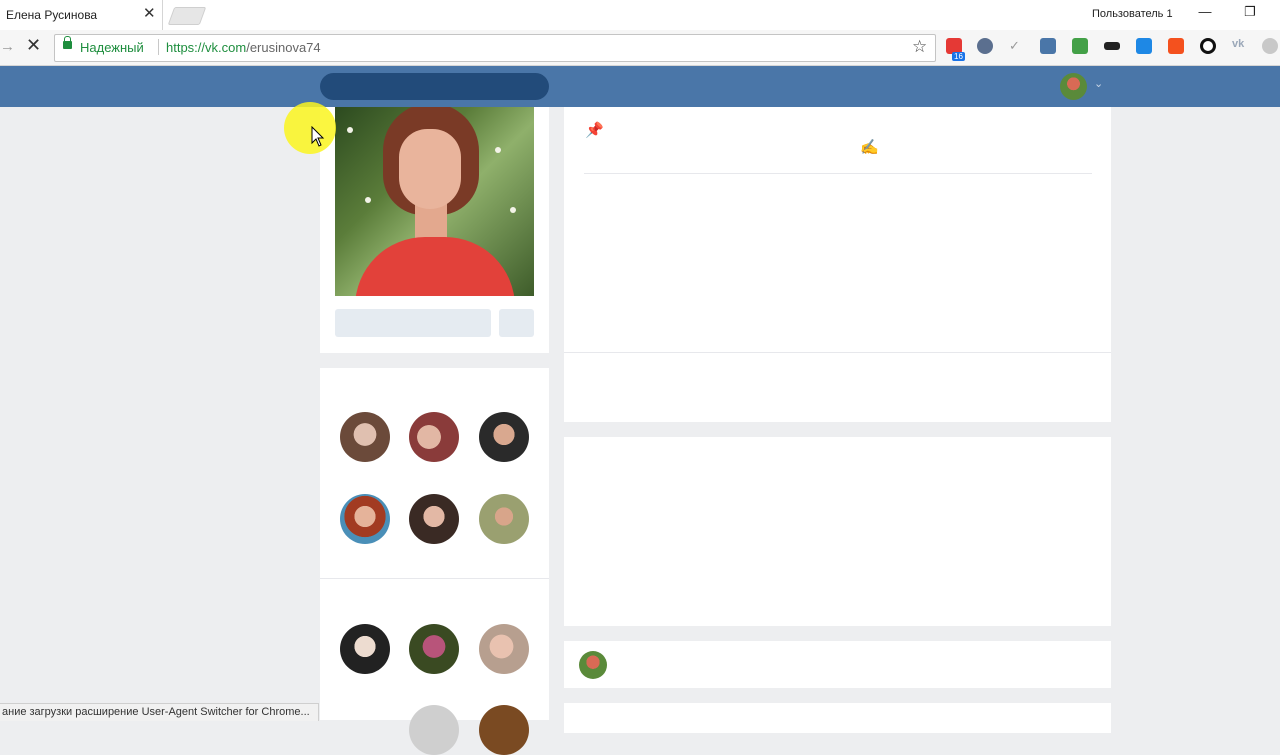 The width and height of the screenshot is (1280, 755). Describe the element at coordinates (1250, 12) in the screenshot. I see `restore-icon: ❐` at that location.